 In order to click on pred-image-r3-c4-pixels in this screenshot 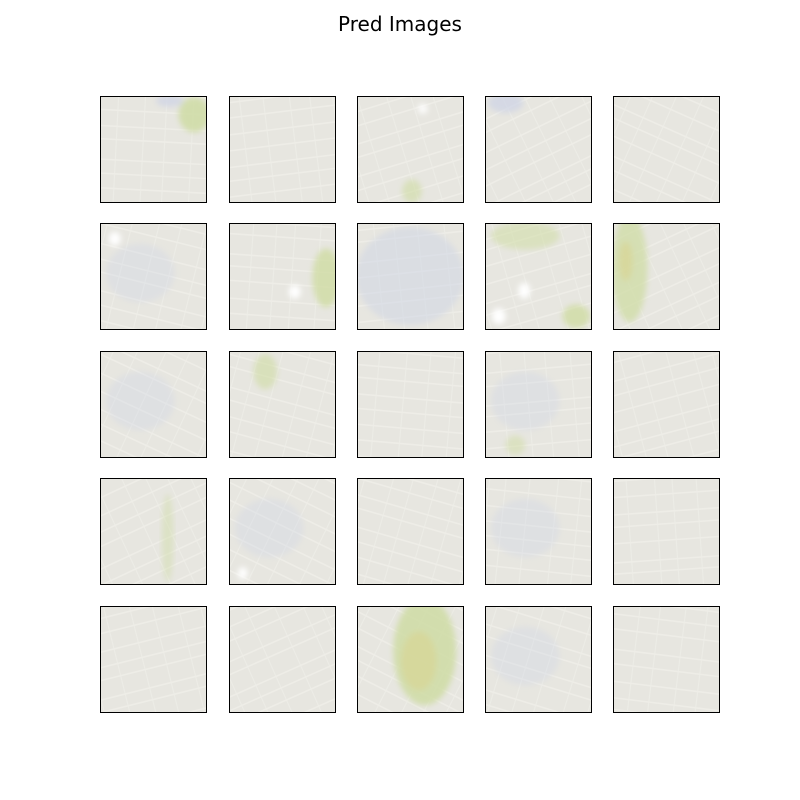, I will do `click(538, 404)`.